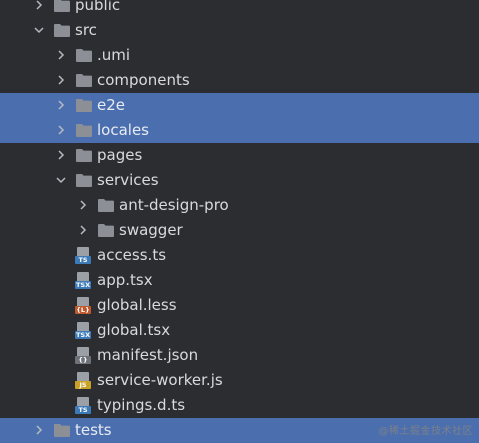 The image size is (479, 443). What do you see at coordinates (123, 130) in the screenshot?
I see `folder-label: locales` at bounding box center [123, 130].